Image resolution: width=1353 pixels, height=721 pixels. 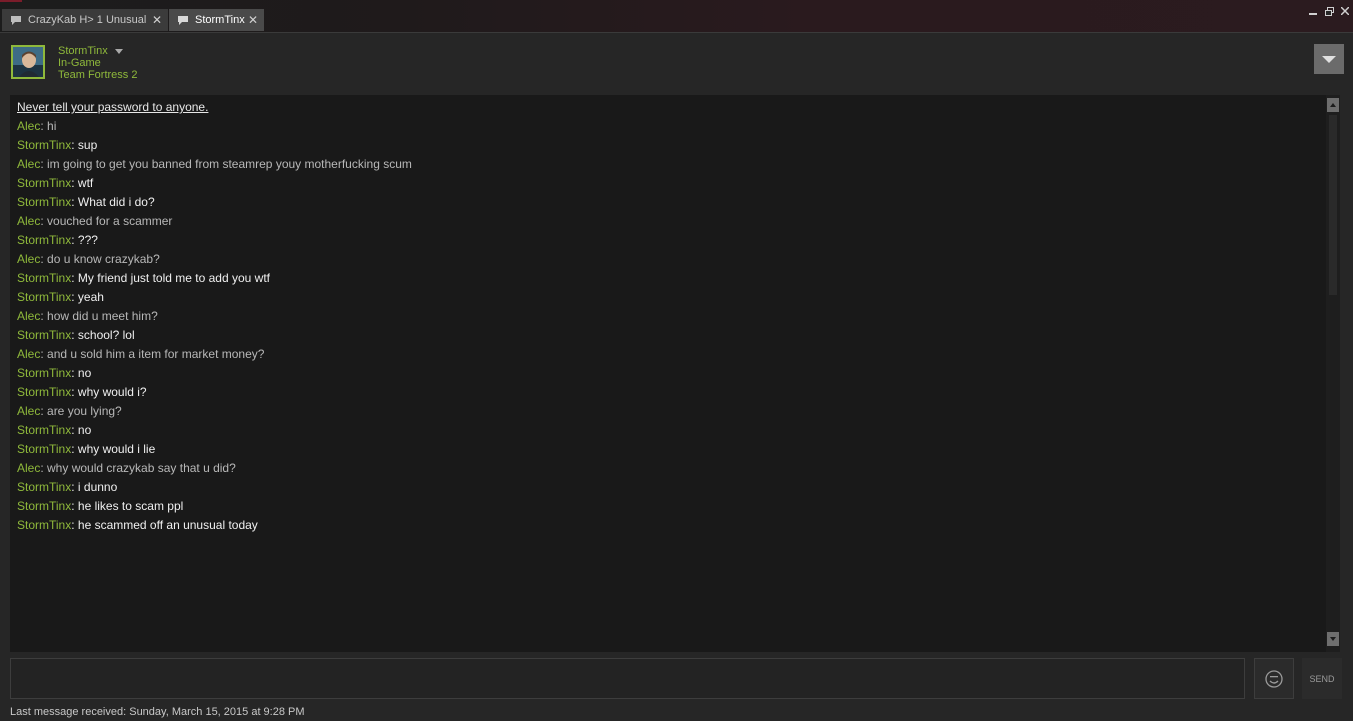 What do you see at coordinates (102, 316) in the screenshot?
I see `message-text: how did u meet him?` at bounding box center [102, 316].